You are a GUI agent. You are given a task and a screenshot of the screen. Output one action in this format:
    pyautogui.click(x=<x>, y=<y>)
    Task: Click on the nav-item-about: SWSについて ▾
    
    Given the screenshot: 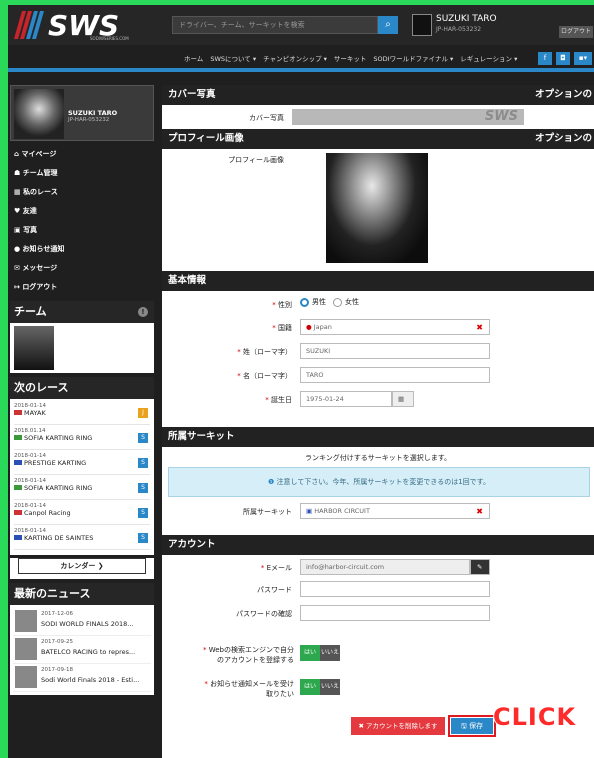 What is the action you would take?
    pyautogui.click(x=233, y=58)
    